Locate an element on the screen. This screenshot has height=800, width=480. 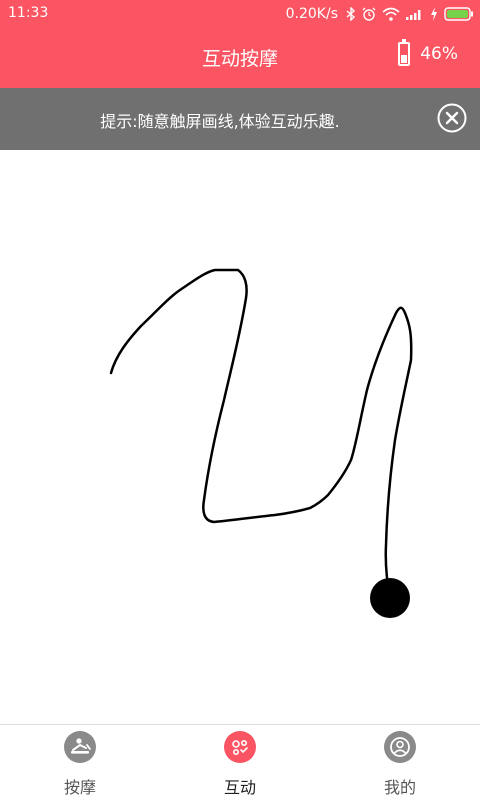
bluetooth-icon is located at coordinates (351, 14).